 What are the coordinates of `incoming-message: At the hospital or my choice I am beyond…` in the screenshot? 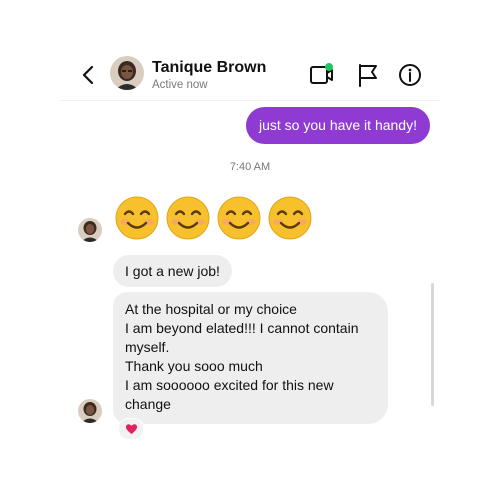 It's located at (250, 358).